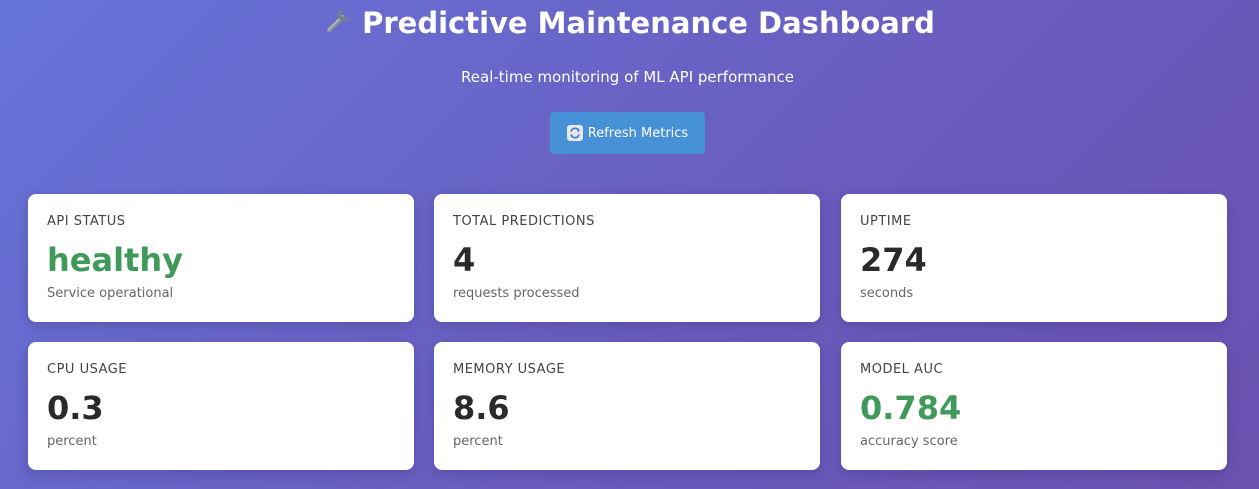 Image resolution: width=1259 pixels, height=489 pixels. What do you see at coordinates (627, 406) in the screenshot?
I see `metric-card-memory-usage: MEMORY USAGE 8.6 percent` at bounding box center [627, 406].